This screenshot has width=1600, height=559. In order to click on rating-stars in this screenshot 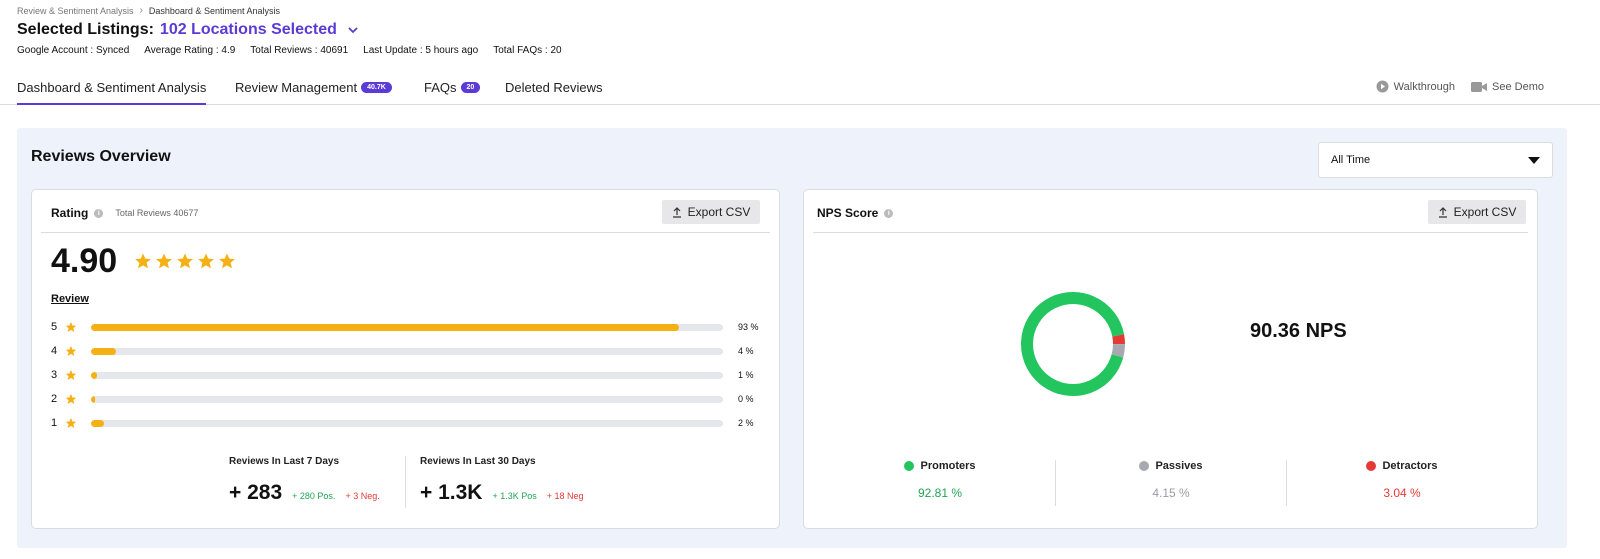, I will do `click(185, 261)`.